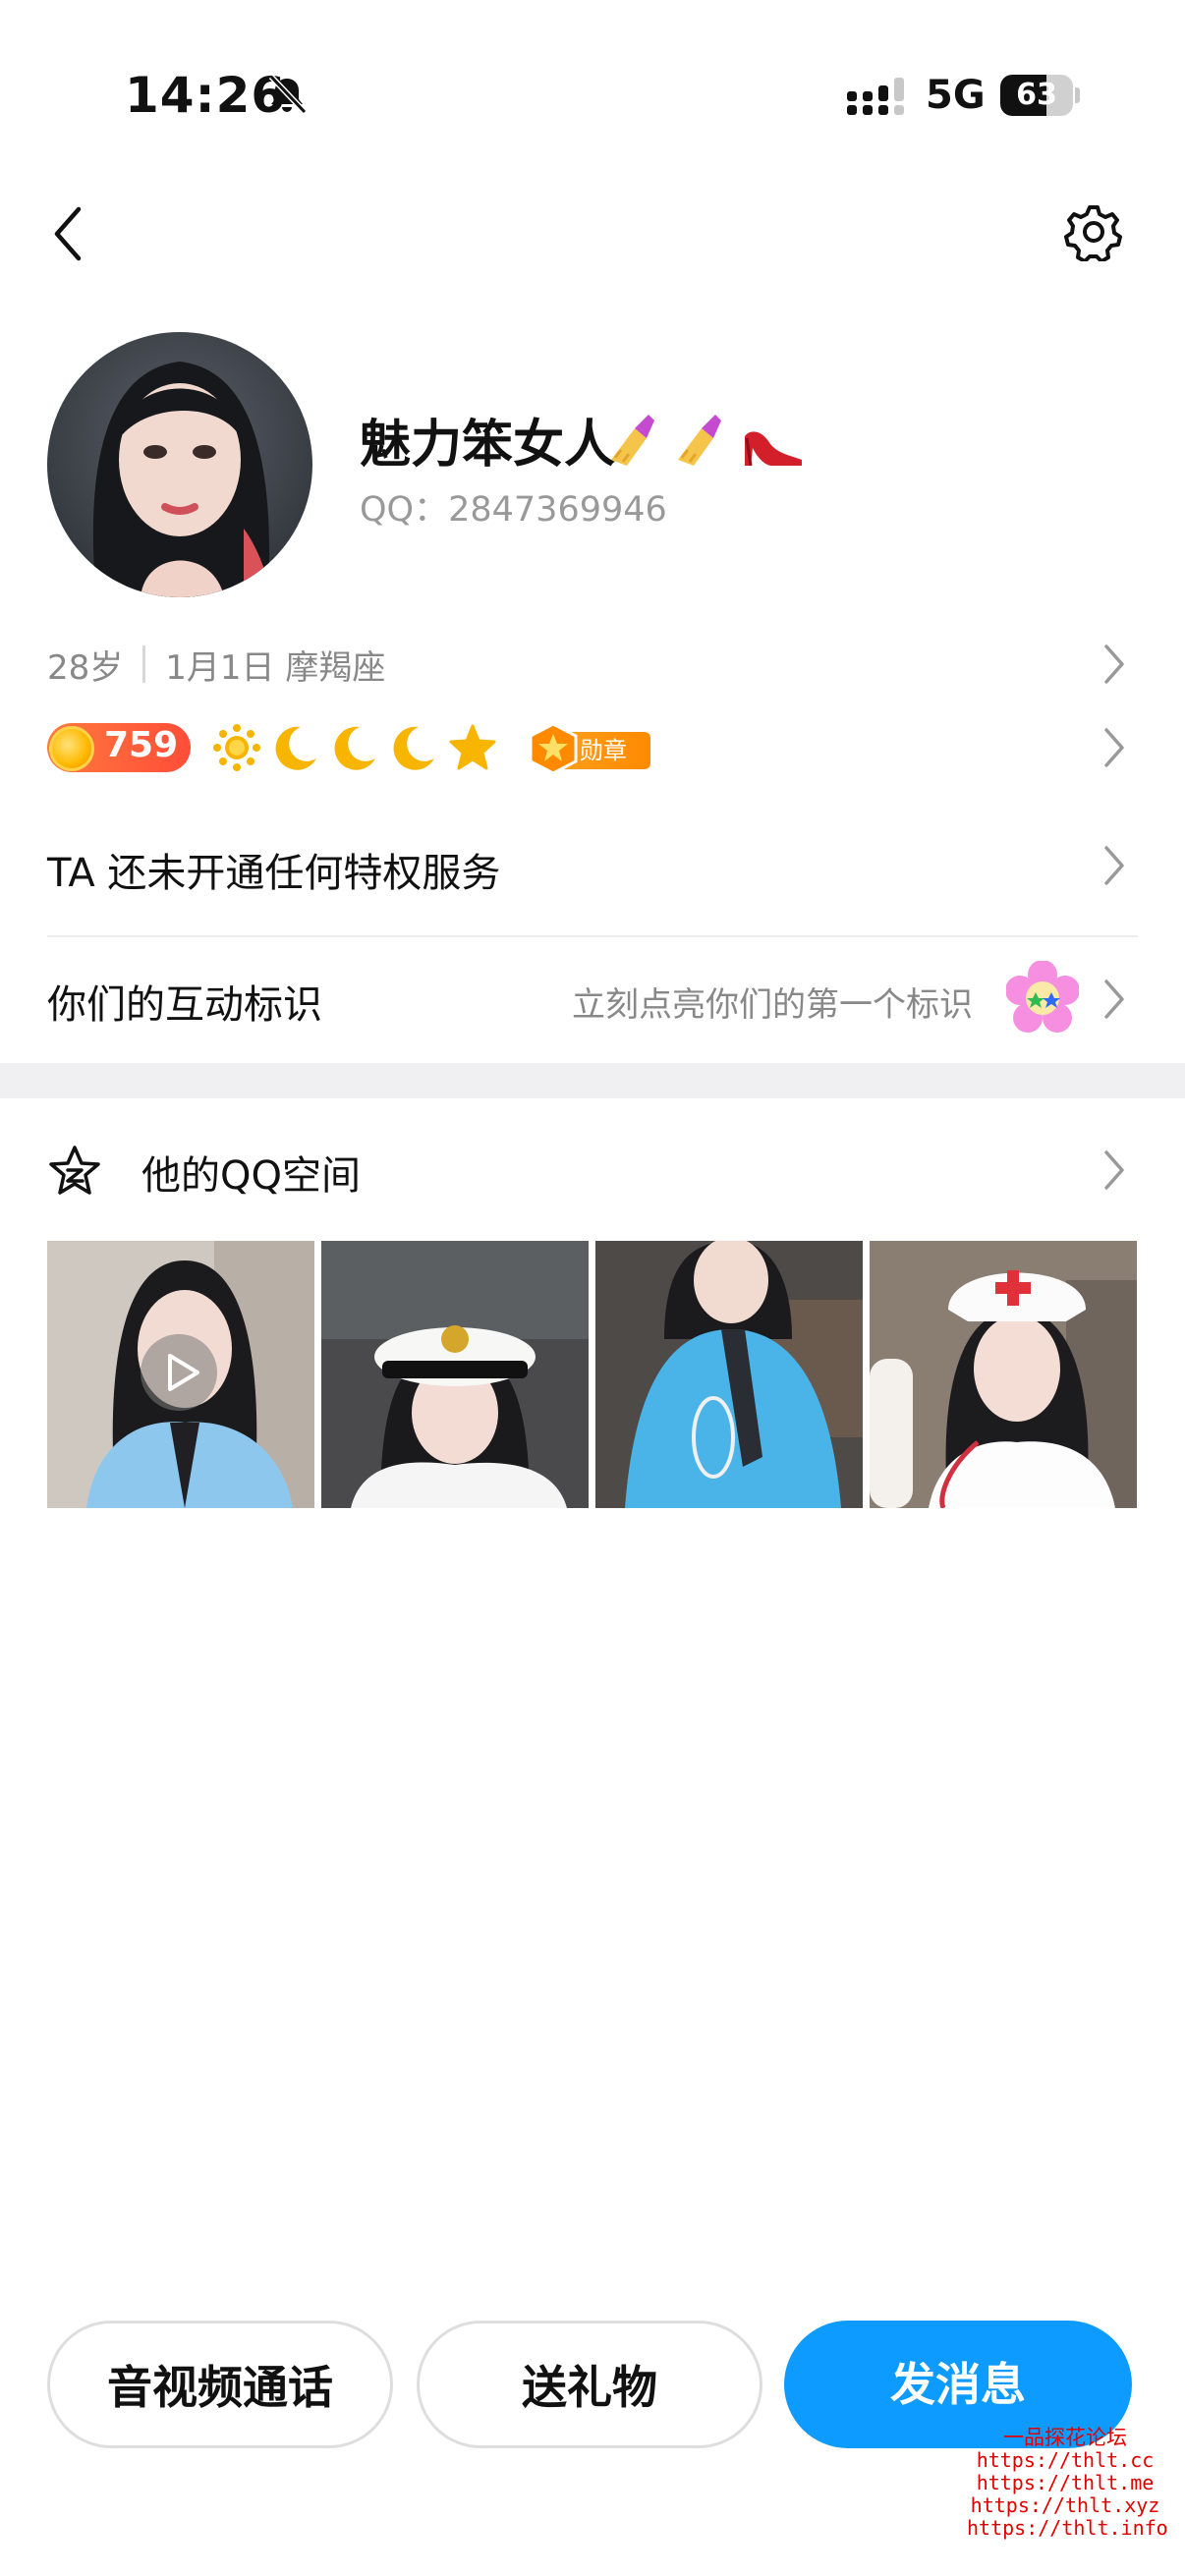 This screenshot has width=1185, height=2576. I want to click on row-divider, so click(592, 936).